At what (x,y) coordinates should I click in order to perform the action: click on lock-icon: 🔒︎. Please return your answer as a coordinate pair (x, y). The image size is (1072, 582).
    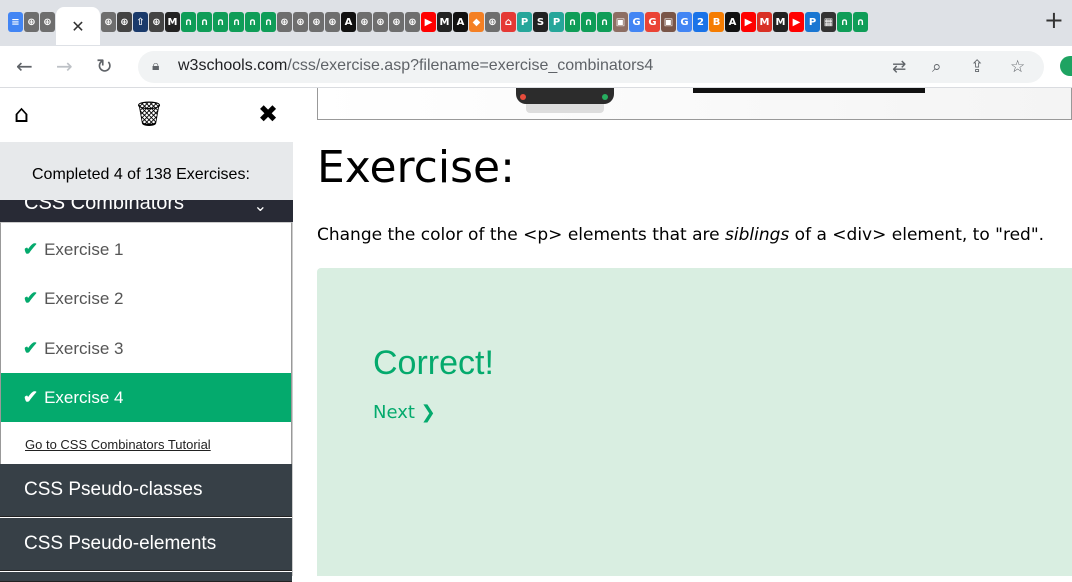
    Looking at the image, I should click on (155, 66).